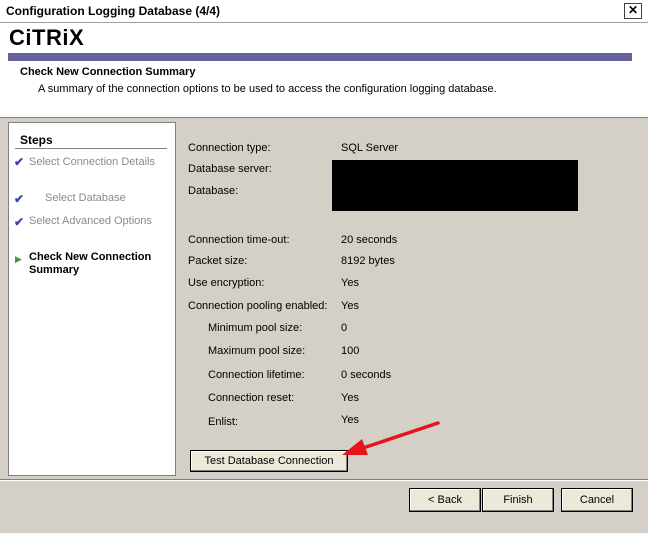 This screenshot has width=648, height=533. Describe the element at coordinates (218, 261) in the screenshot. I see `packet-size-label: Packet size:` at that location.